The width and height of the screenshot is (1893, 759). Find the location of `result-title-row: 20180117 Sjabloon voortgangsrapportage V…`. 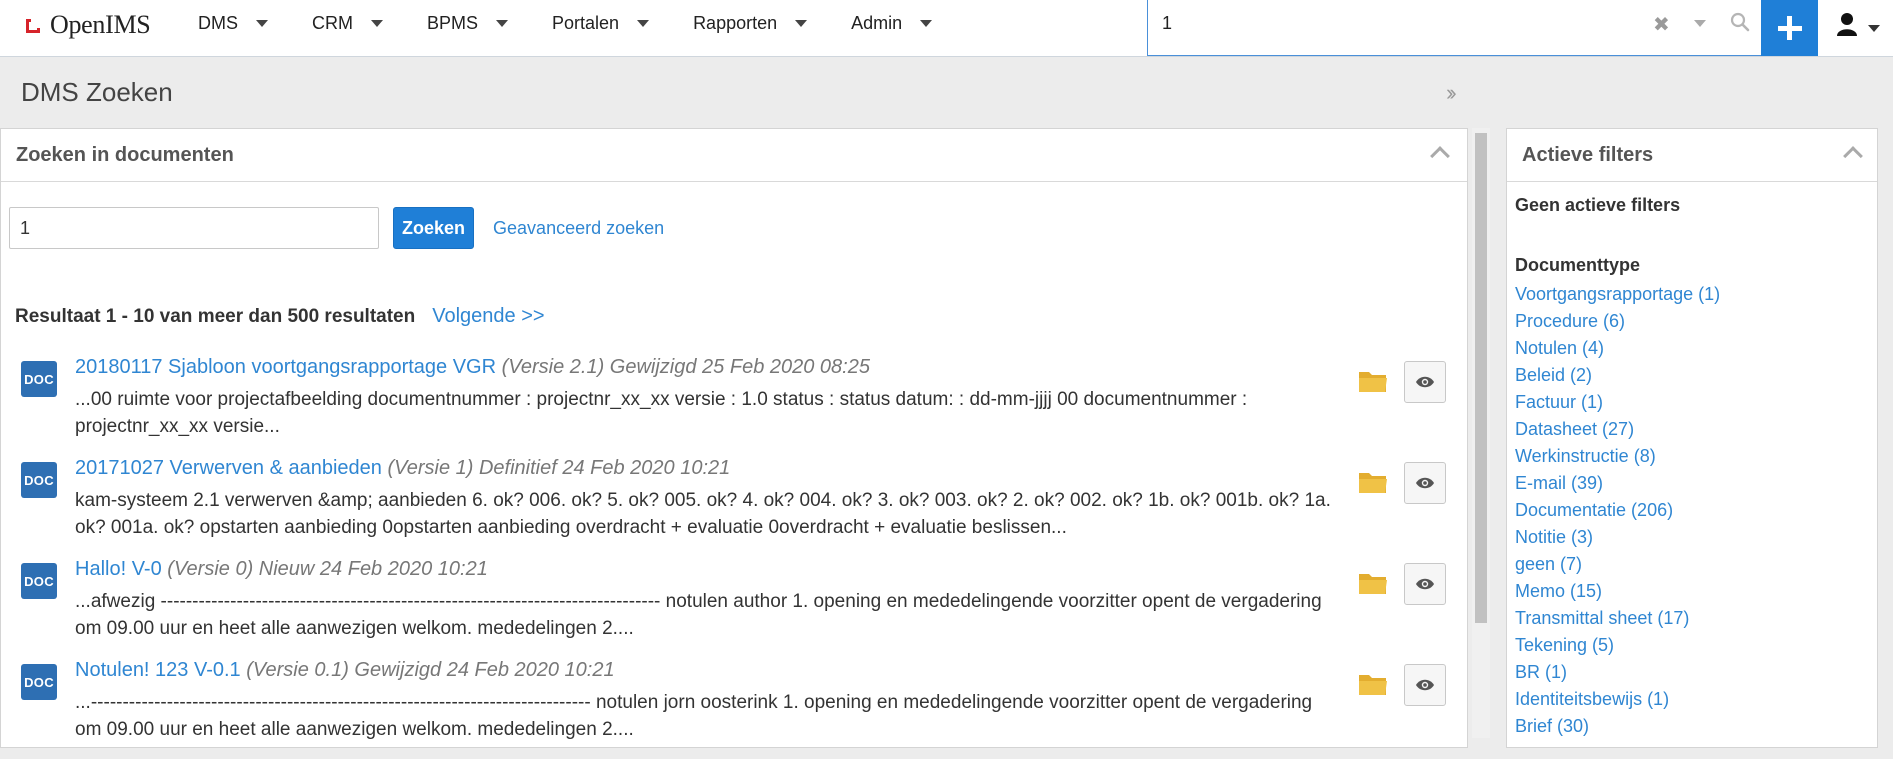

result-title-row: 20180117 Sjabloon voortgangsrapportage V… is located at coordinates (472, 367).